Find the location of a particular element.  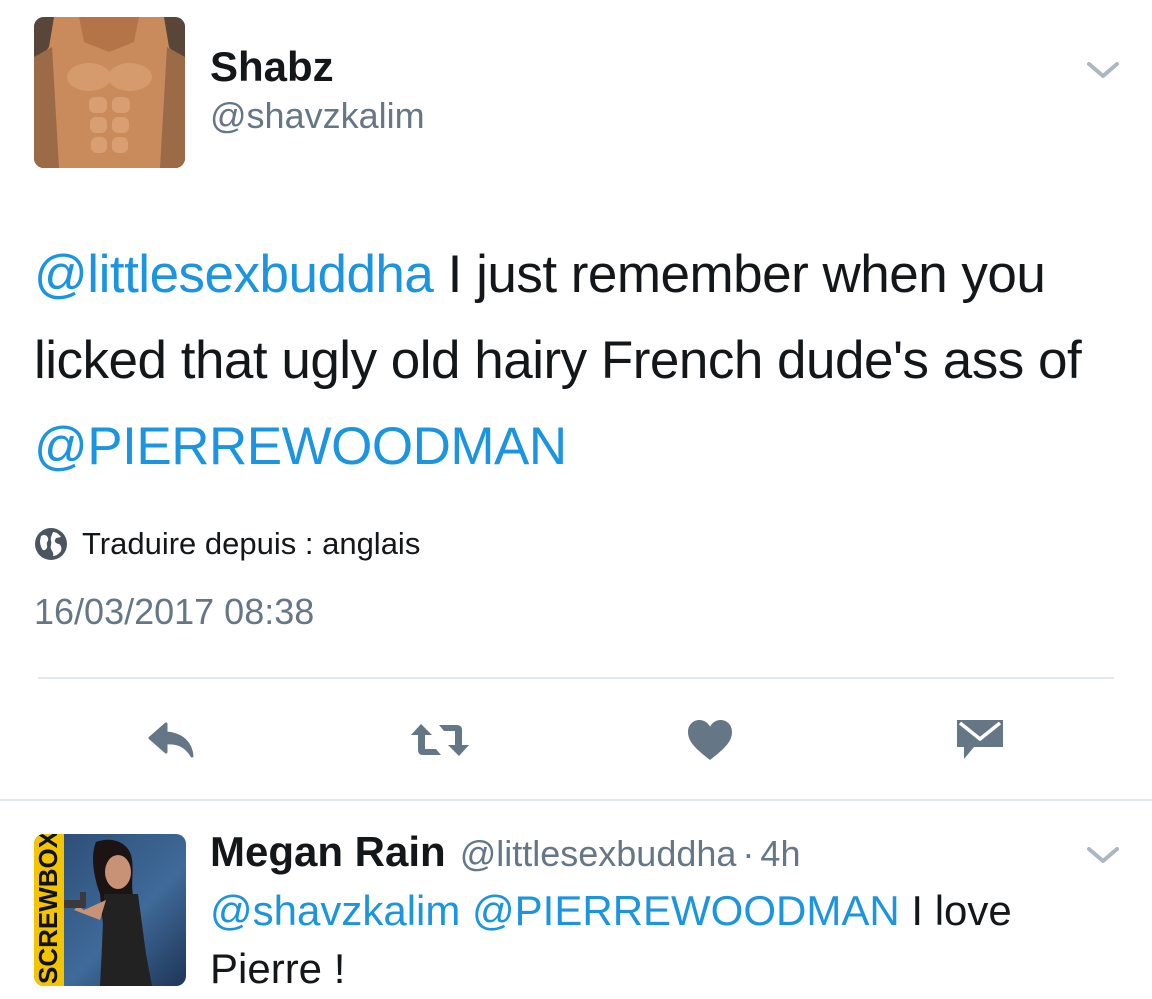

reply-author-handle: @littlesexbuddha is located at coordinates (598, 854).